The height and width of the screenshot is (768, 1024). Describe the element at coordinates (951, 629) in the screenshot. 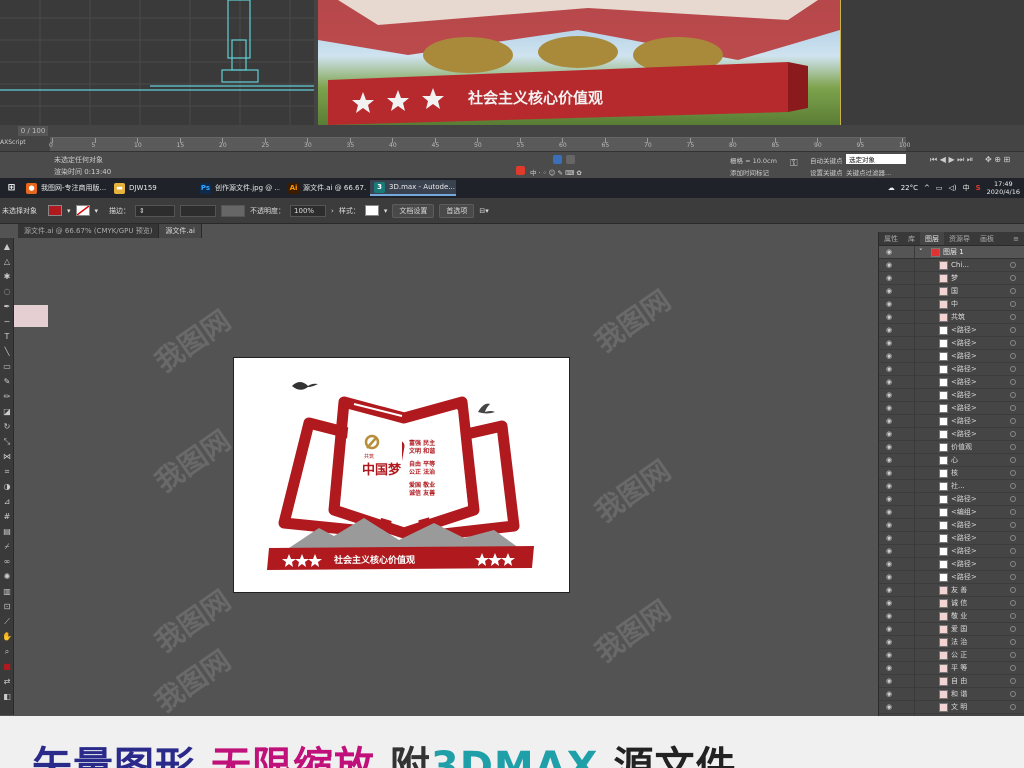

I see `layer-item: ◉ 爱 国` at that location.